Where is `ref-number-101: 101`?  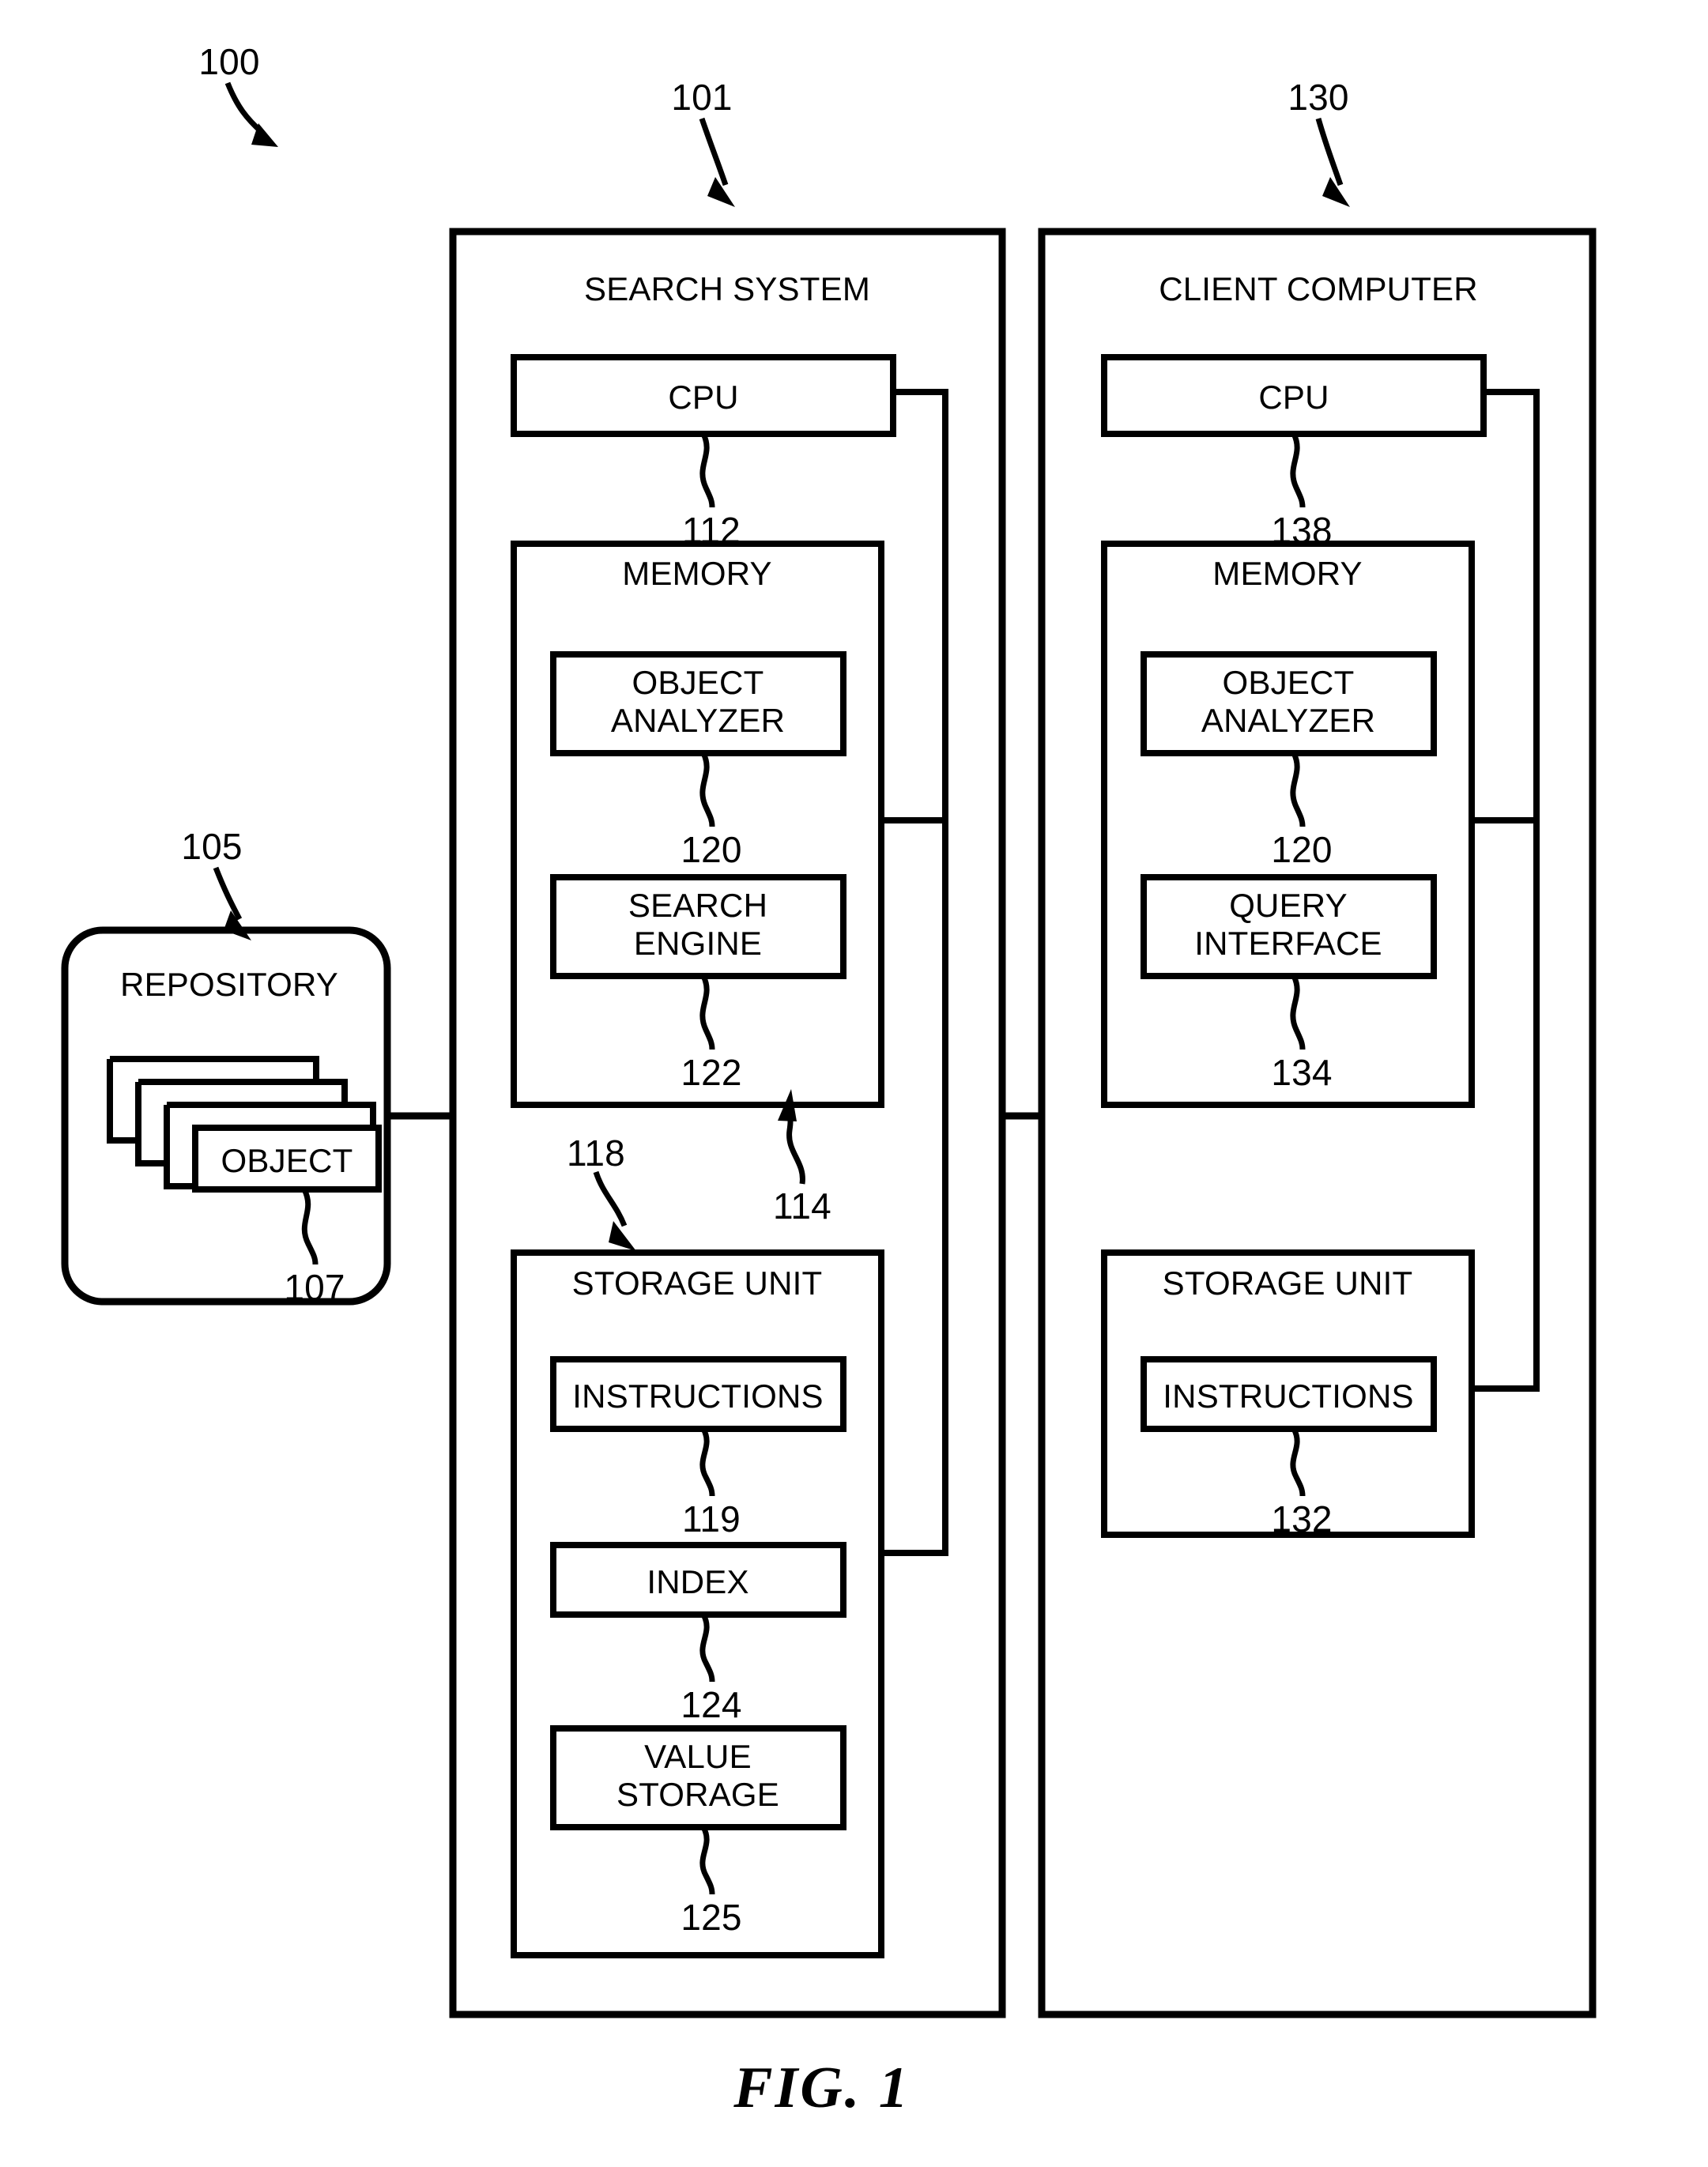
ref-number-101: 101 is located at coordinates (702, 97).